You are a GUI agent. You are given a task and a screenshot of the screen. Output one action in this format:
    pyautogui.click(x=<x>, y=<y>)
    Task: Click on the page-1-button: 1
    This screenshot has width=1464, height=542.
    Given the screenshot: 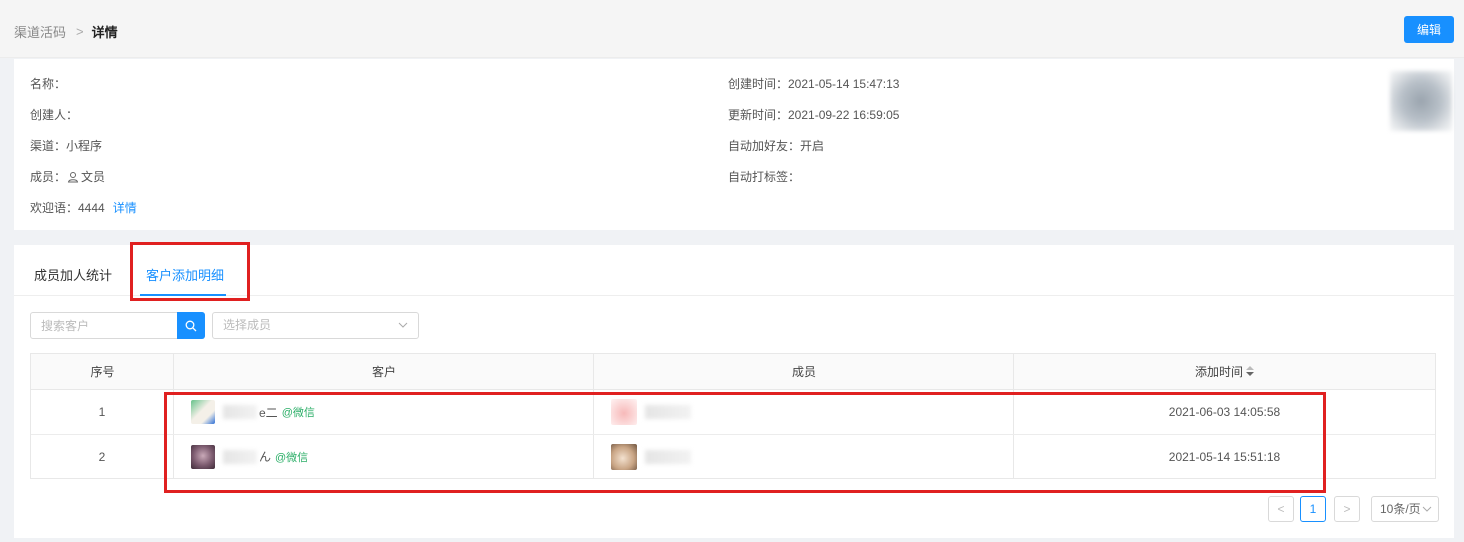 What is the action you would take?
    pyautogui.click(x=1313, y=509)
    